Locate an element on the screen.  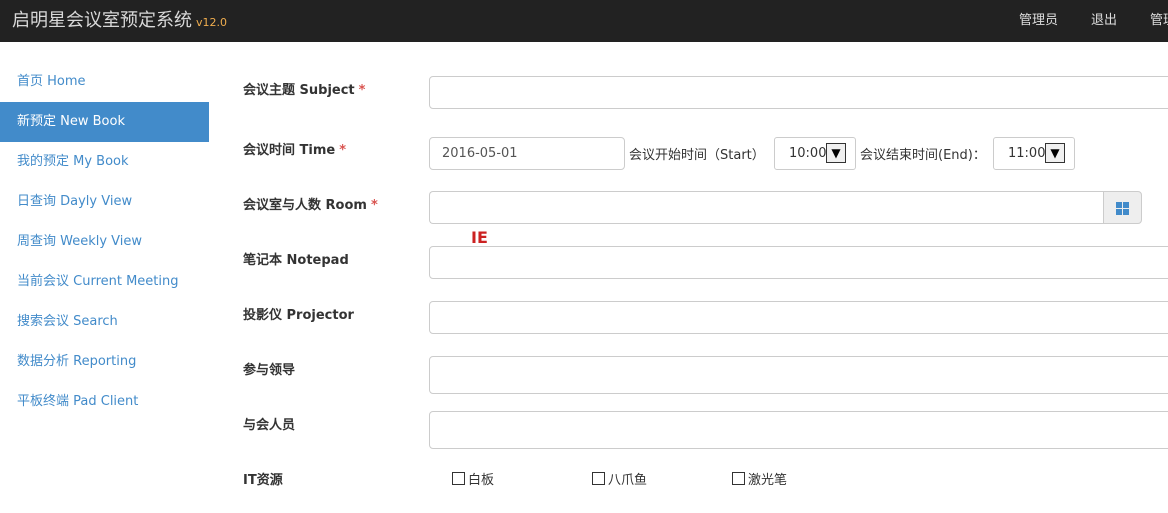
end-time-label: 会议结束时间(End)： is located at coordinates (923, 155).